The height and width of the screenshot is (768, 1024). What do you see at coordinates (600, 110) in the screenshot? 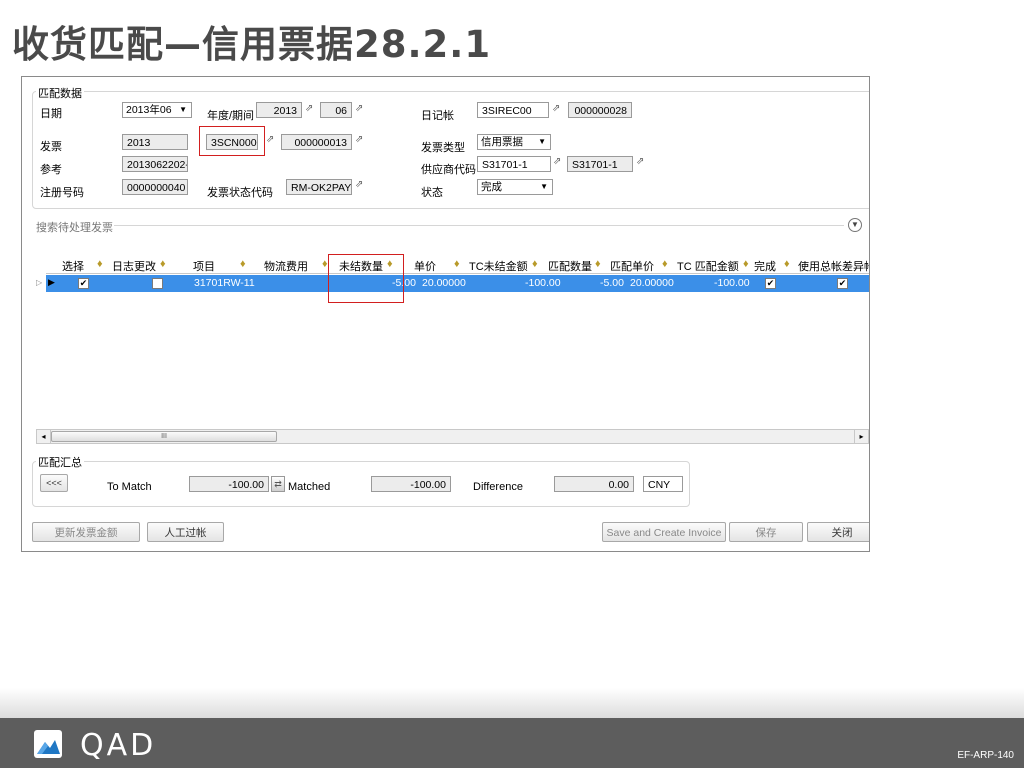
I see `journal-number-field: 000000028` at bounding box center [600, 110].